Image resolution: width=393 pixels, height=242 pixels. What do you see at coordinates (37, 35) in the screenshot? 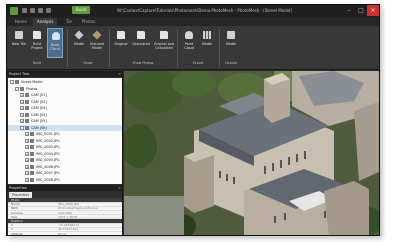
I see `build-project-icon` at bounding box center [37, 35].